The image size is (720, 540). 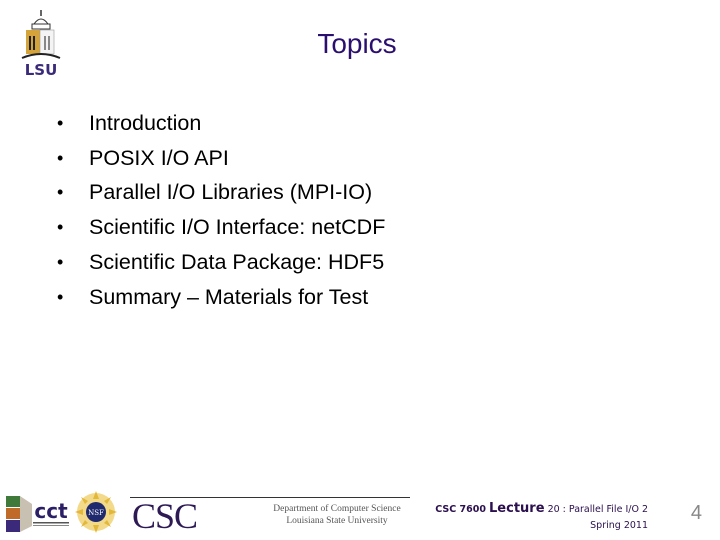 I want to click on nsf-logo: NSF, so click(x=96, y=512).